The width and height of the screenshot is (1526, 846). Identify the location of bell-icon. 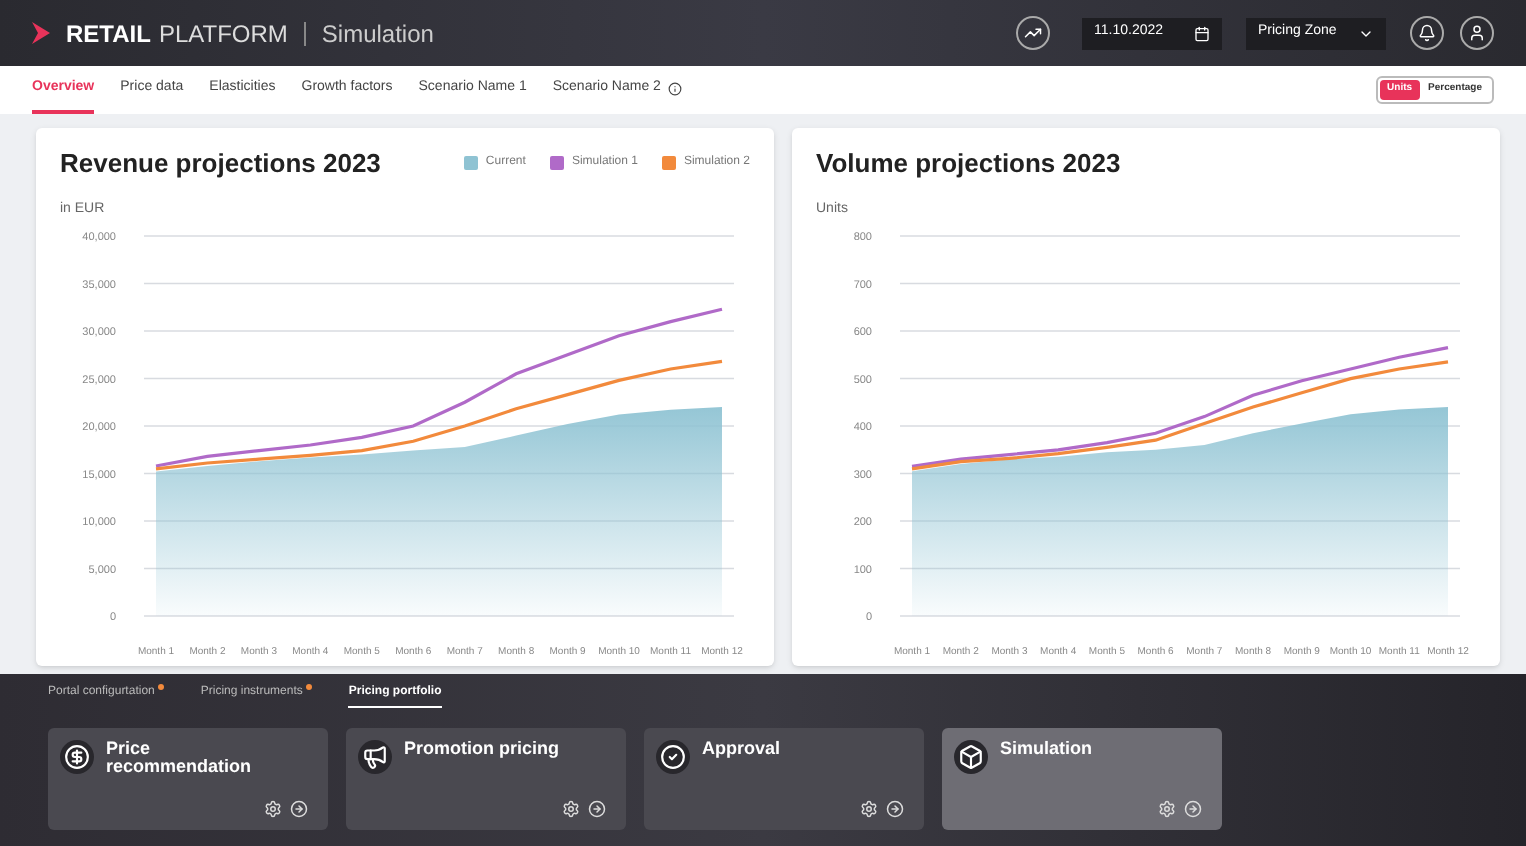
(1427, 33).